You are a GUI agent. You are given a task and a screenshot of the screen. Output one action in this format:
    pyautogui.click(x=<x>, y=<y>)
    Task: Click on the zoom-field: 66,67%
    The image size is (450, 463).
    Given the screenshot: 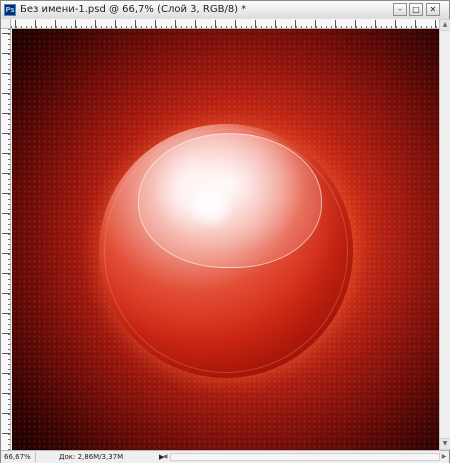 What is the action you would take?
    pyautogui.click(x=20, y=457)
    